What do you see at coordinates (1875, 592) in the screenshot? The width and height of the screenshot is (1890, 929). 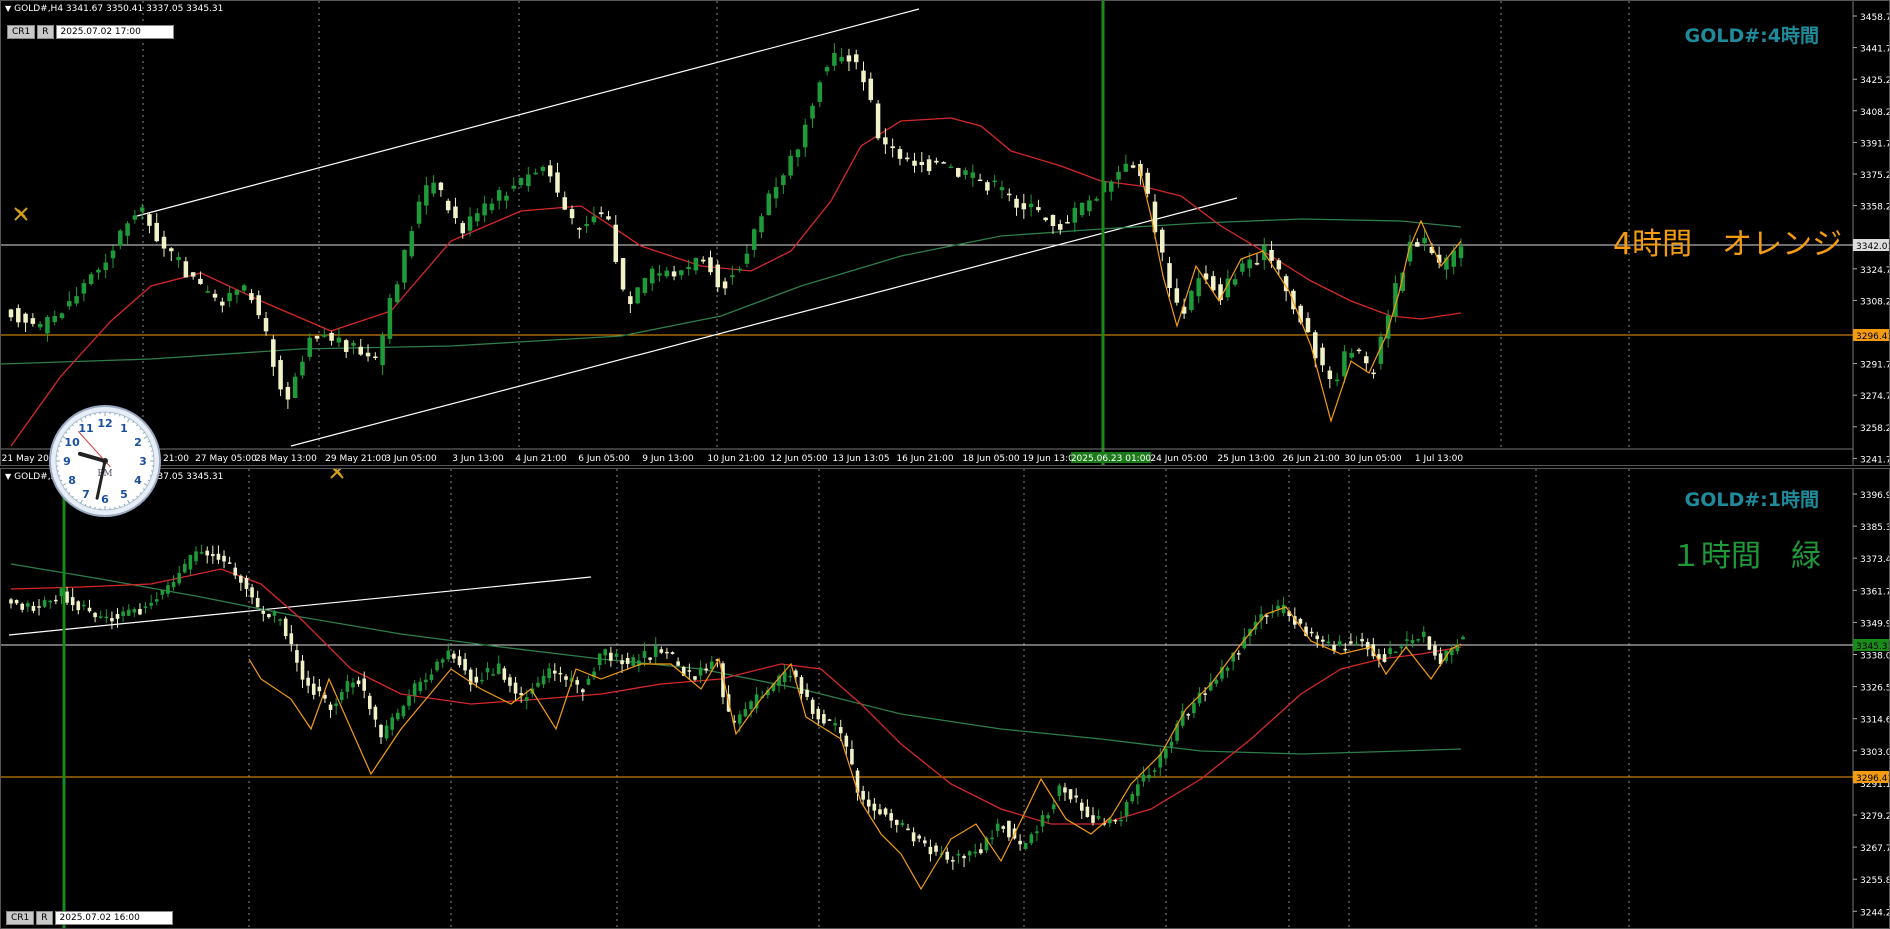 I see `price-label: 3361.75` at bounding box center [1875, 592].